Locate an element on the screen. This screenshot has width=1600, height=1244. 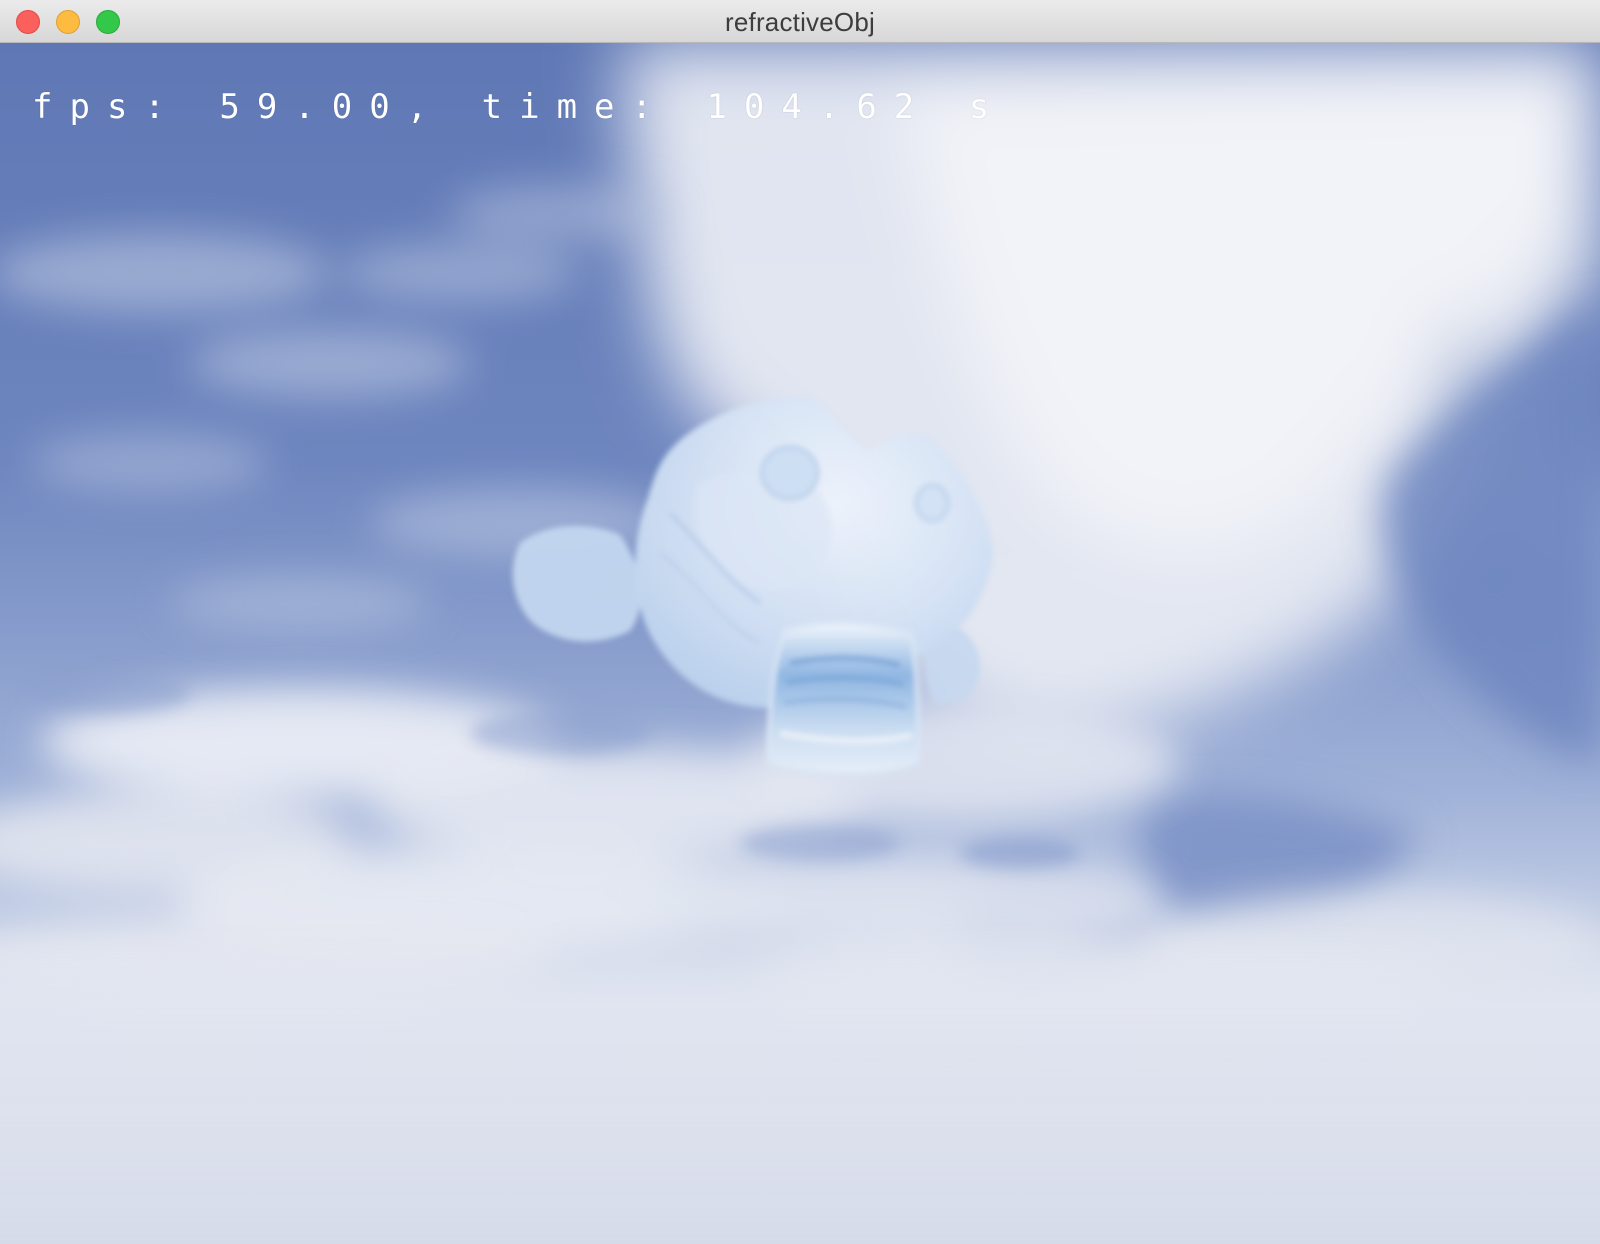
window-title: refractiveObj is located at coordinates (800, 22).